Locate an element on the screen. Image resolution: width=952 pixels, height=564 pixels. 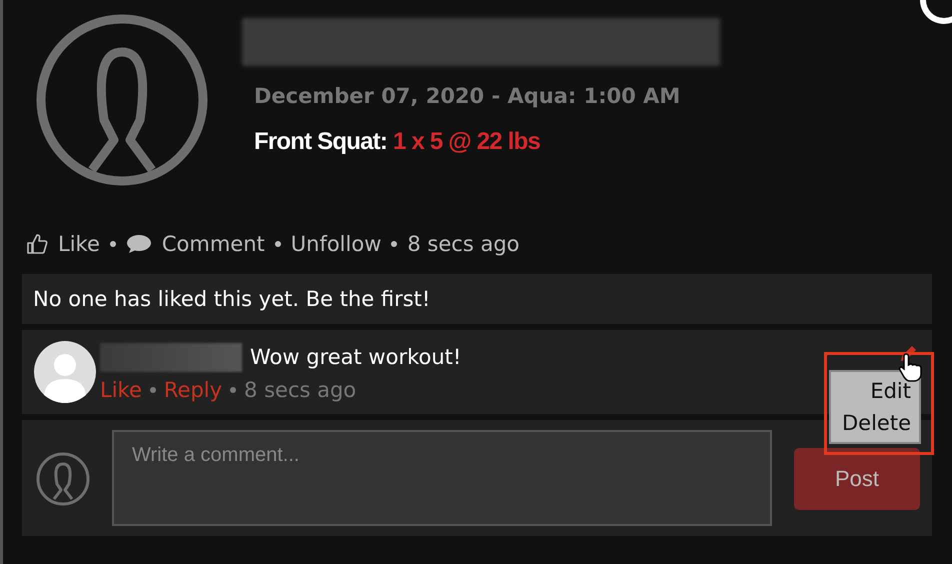
post-date: December 07, 2020 - Aqua: 1:00 AM is located at coordinates (468, 96).